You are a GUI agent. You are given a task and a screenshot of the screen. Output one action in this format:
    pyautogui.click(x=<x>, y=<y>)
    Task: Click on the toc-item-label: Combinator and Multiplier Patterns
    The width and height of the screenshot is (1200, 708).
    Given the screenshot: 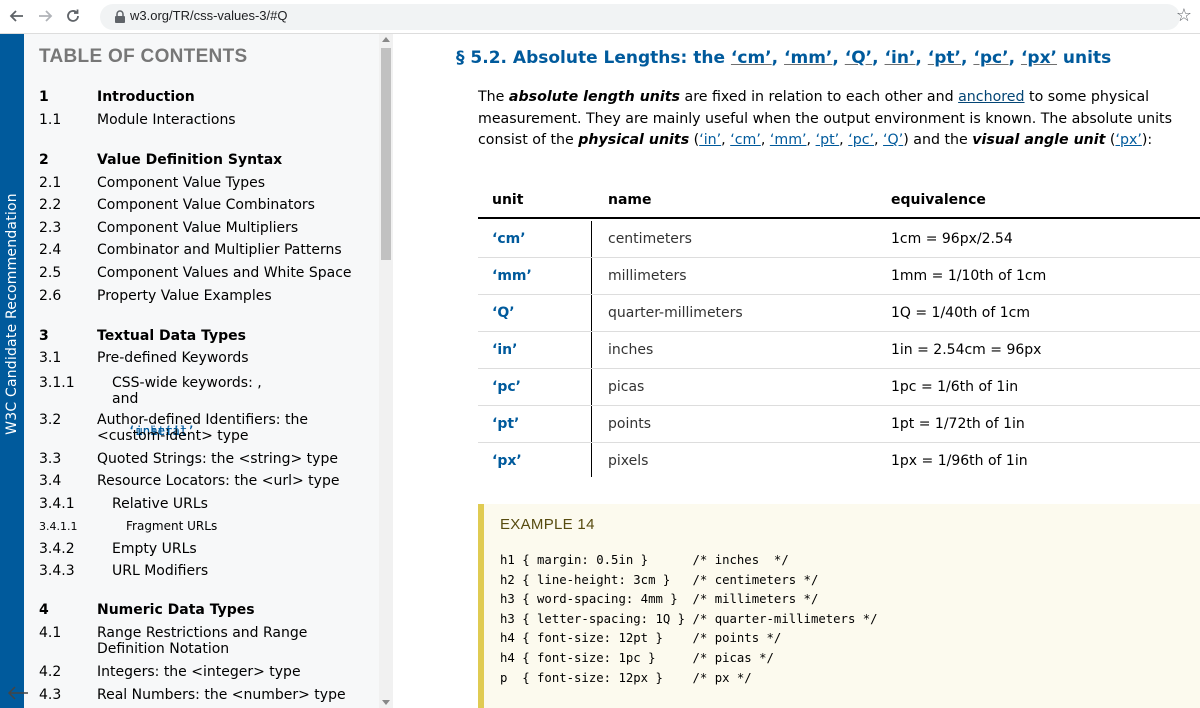 What is the action you would take?
    pyautogui.click(x=219, y=250)
    